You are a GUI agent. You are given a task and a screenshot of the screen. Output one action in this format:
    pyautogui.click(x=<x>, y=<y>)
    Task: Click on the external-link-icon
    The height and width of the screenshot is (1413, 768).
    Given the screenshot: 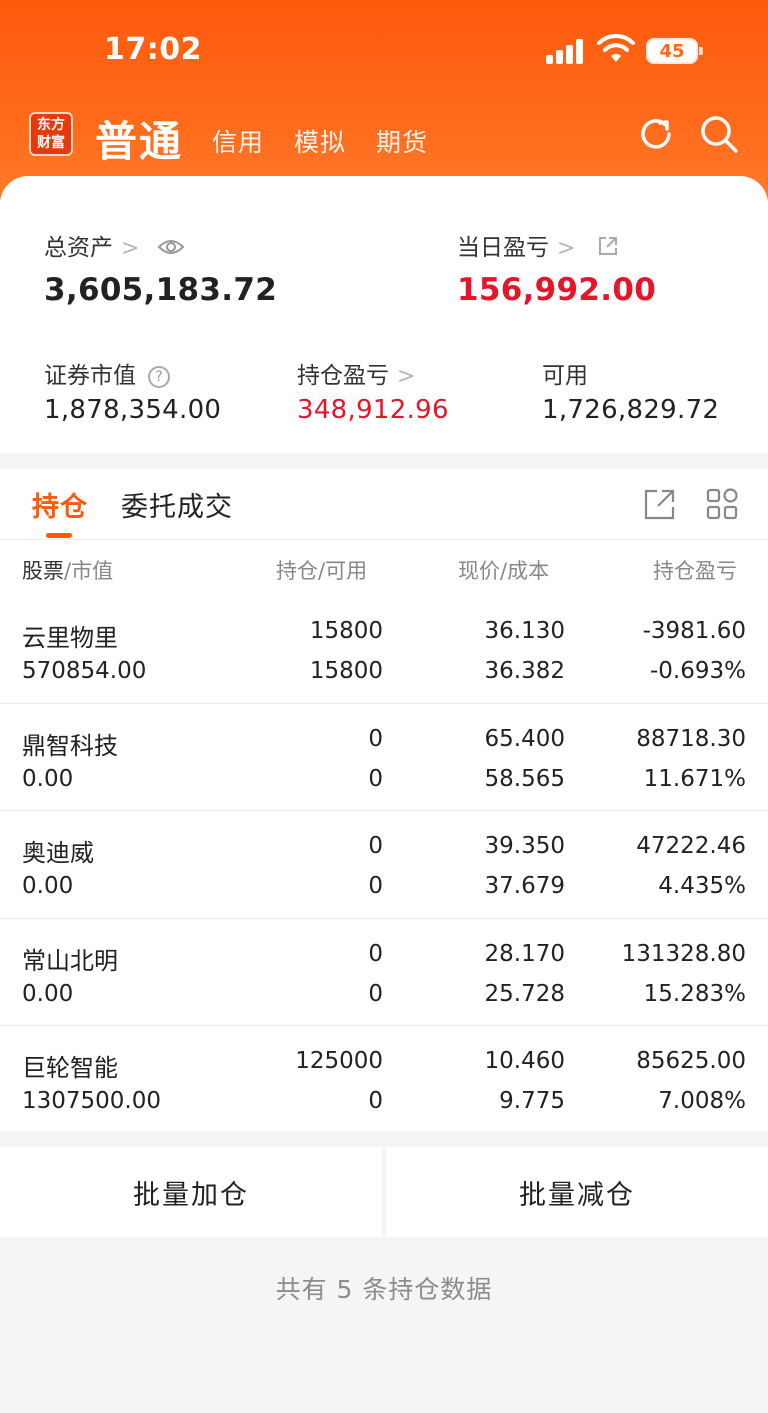 What is the action you would take?
    pyautogui.click(x=608, y=246)
    